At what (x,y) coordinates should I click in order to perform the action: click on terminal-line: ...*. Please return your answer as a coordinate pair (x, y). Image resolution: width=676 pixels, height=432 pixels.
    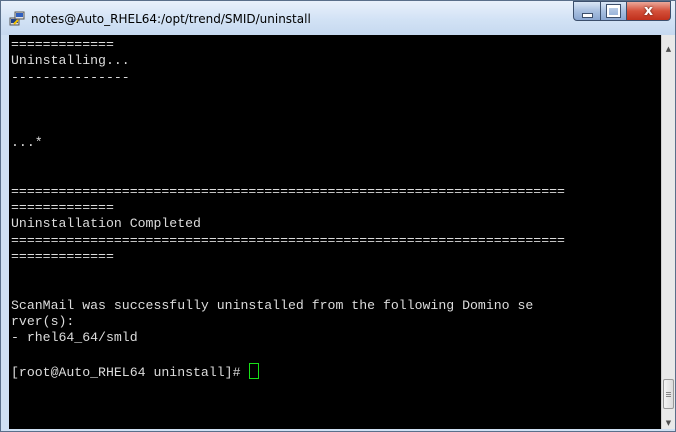
    Looking at the image, I should click on (27, 142).